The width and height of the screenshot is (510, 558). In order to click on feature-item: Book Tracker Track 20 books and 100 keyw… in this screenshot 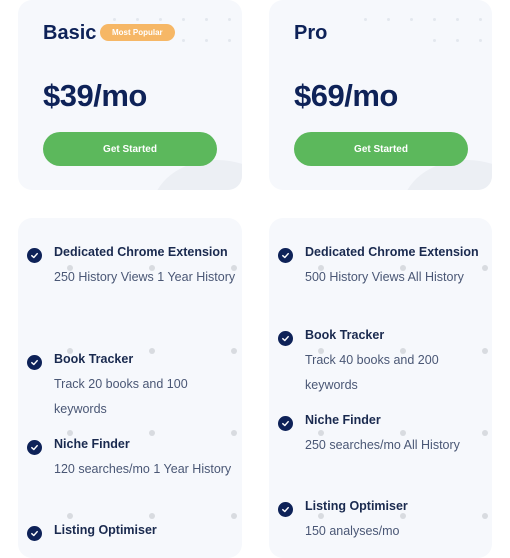, I will do `click(132, 384)`.